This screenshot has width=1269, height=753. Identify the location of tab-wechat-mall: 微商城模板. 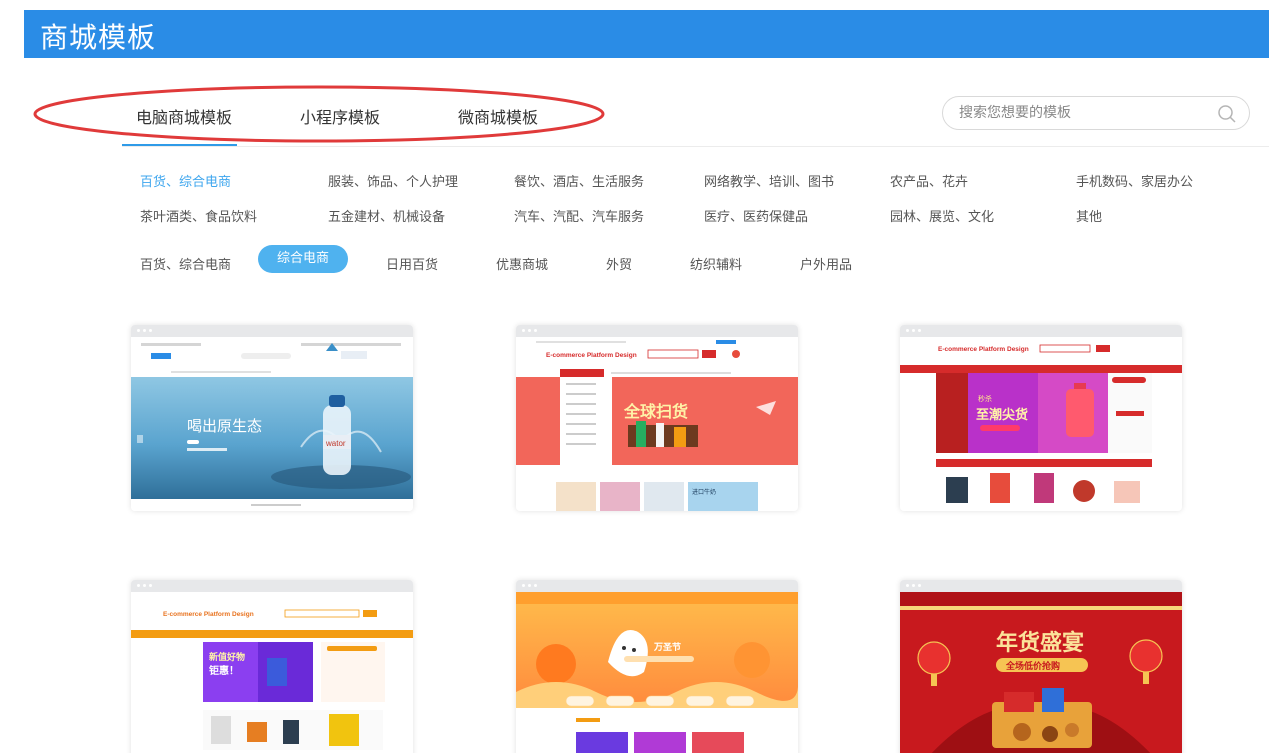
(498, 116).